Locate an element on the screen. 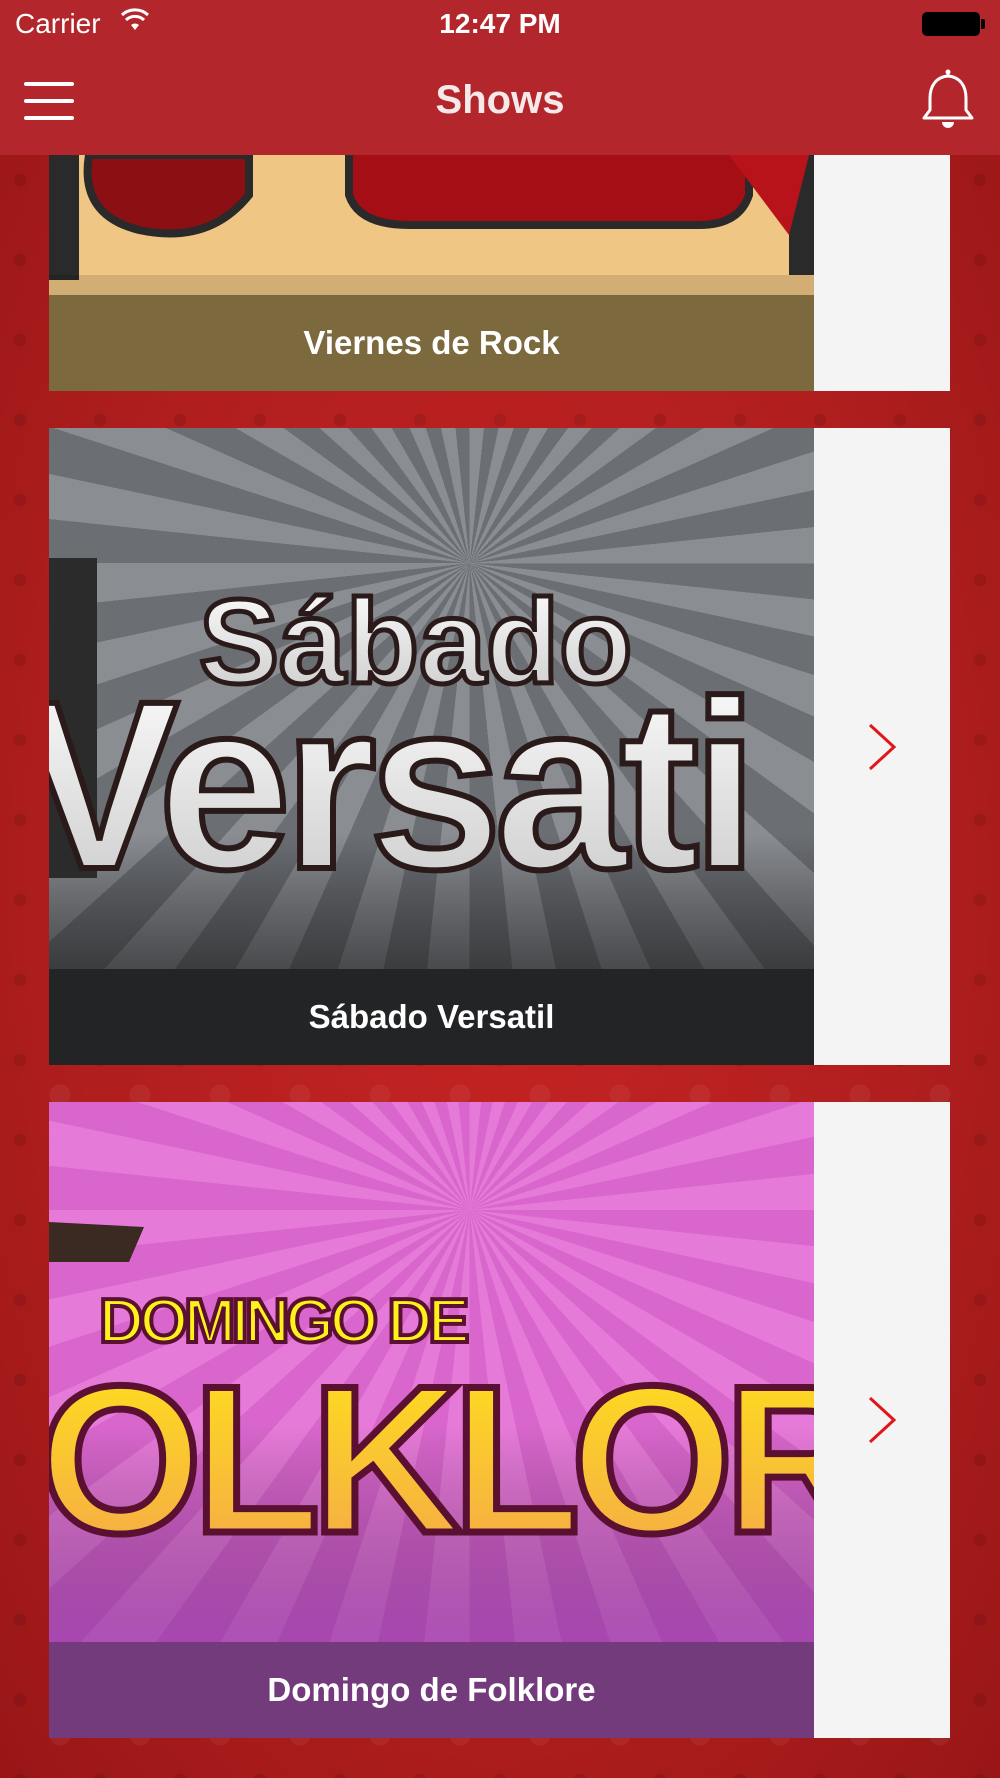 Image resolution: width=1000 pixels, height=1778 pixels. bell-icon is located at coordinates (948, 101).